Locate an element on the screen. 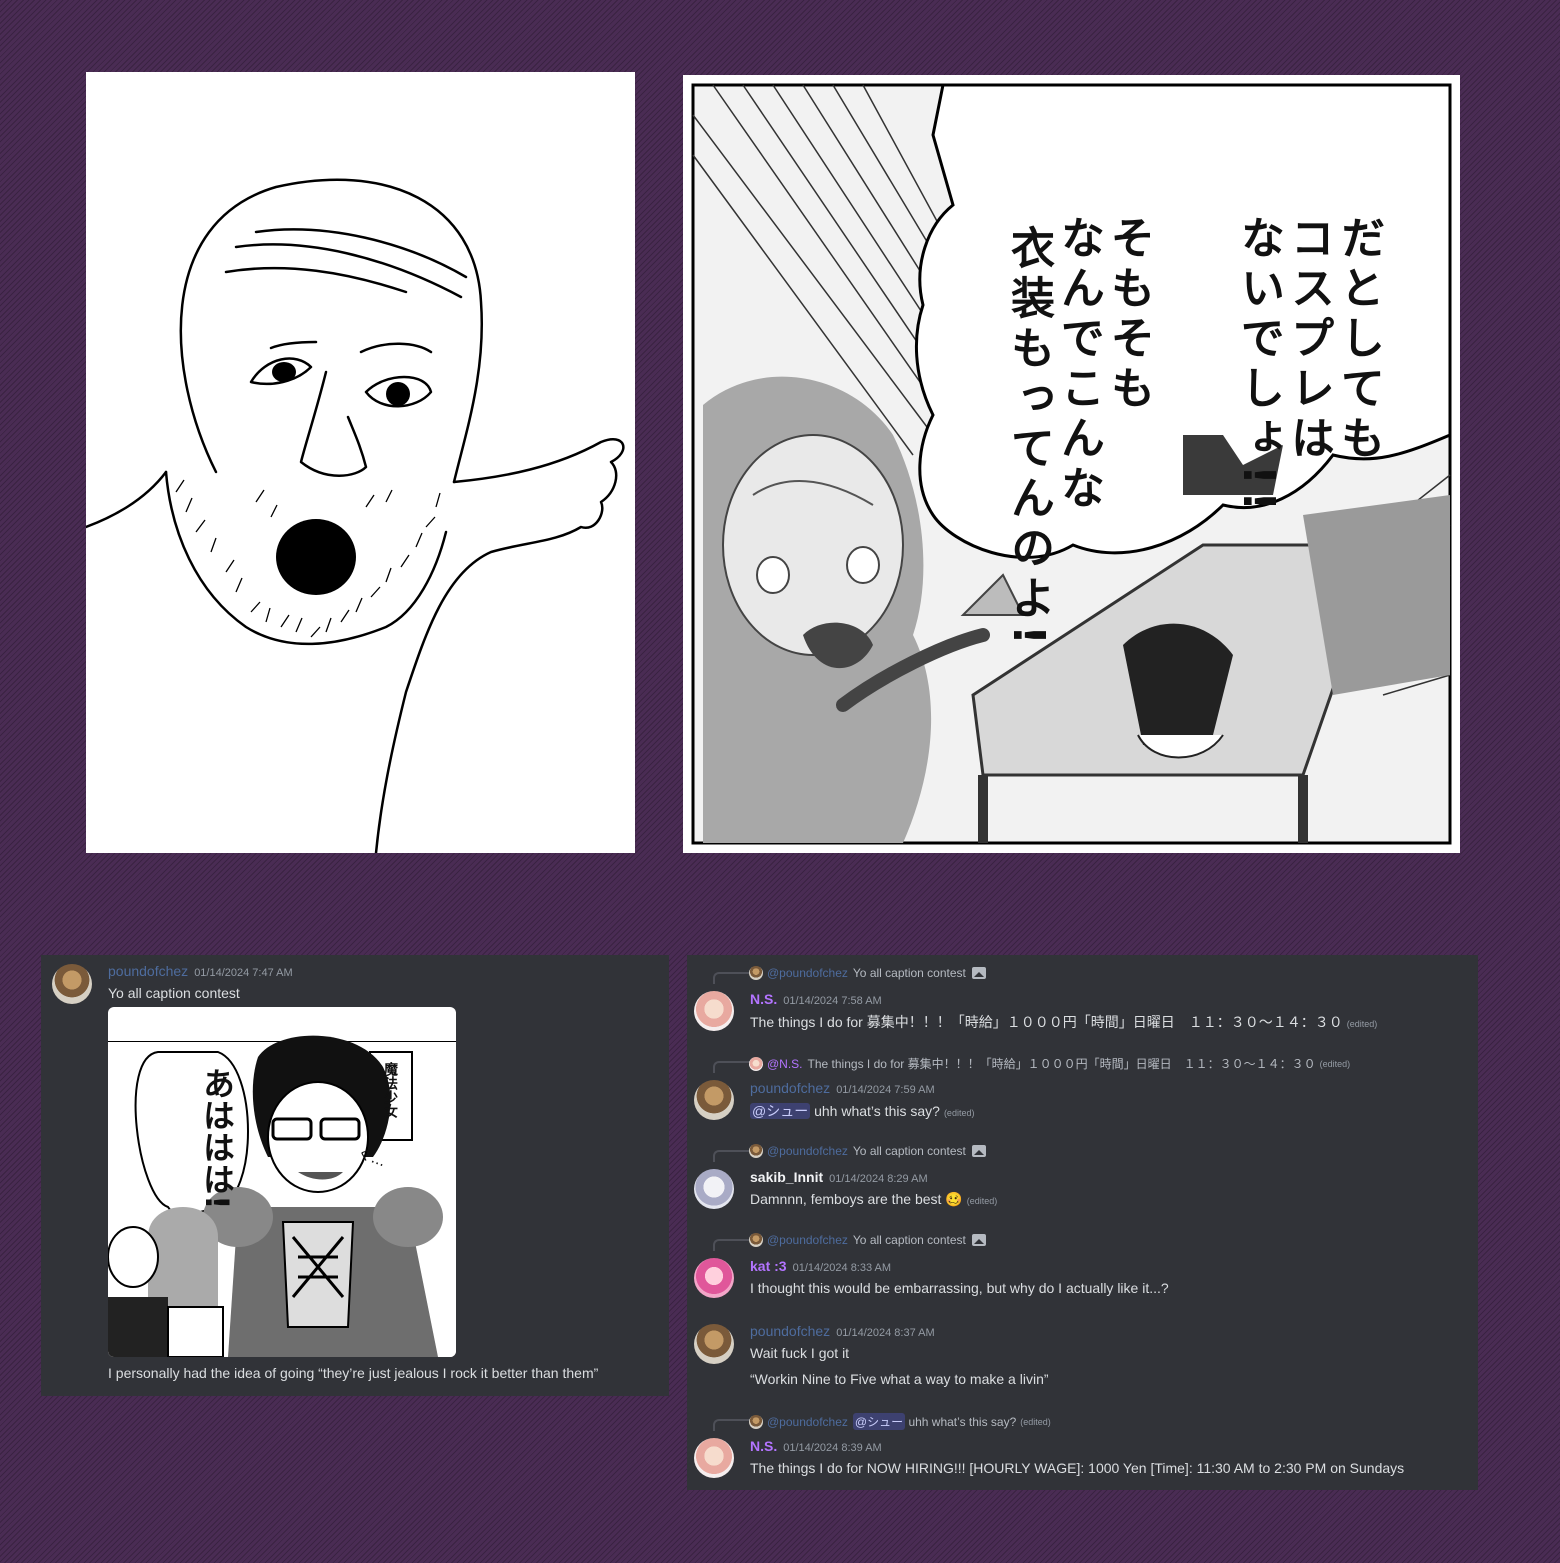  message-header: poundofchez 01/14/2024 7:59 AM is located at coordinates (842, 1089).